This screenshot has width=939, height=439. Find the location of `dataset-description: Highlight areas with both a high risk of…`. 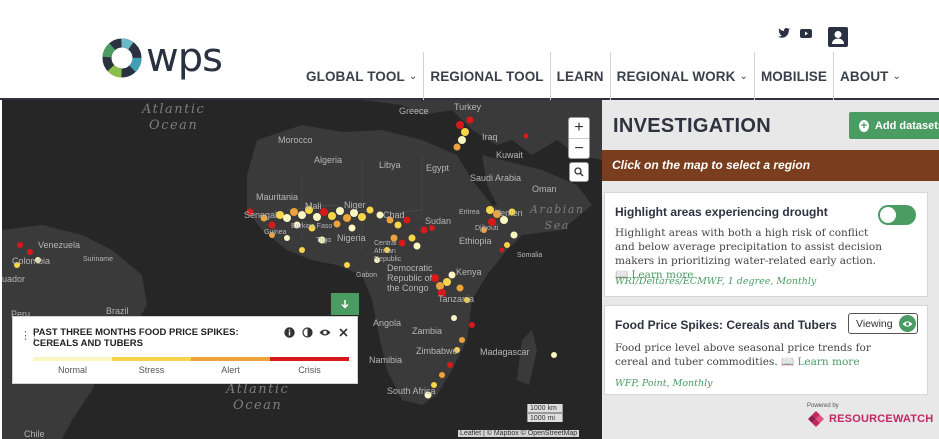

dataset-description: Highlight areas with both a high risk of… is located at coordinates (750, 254).